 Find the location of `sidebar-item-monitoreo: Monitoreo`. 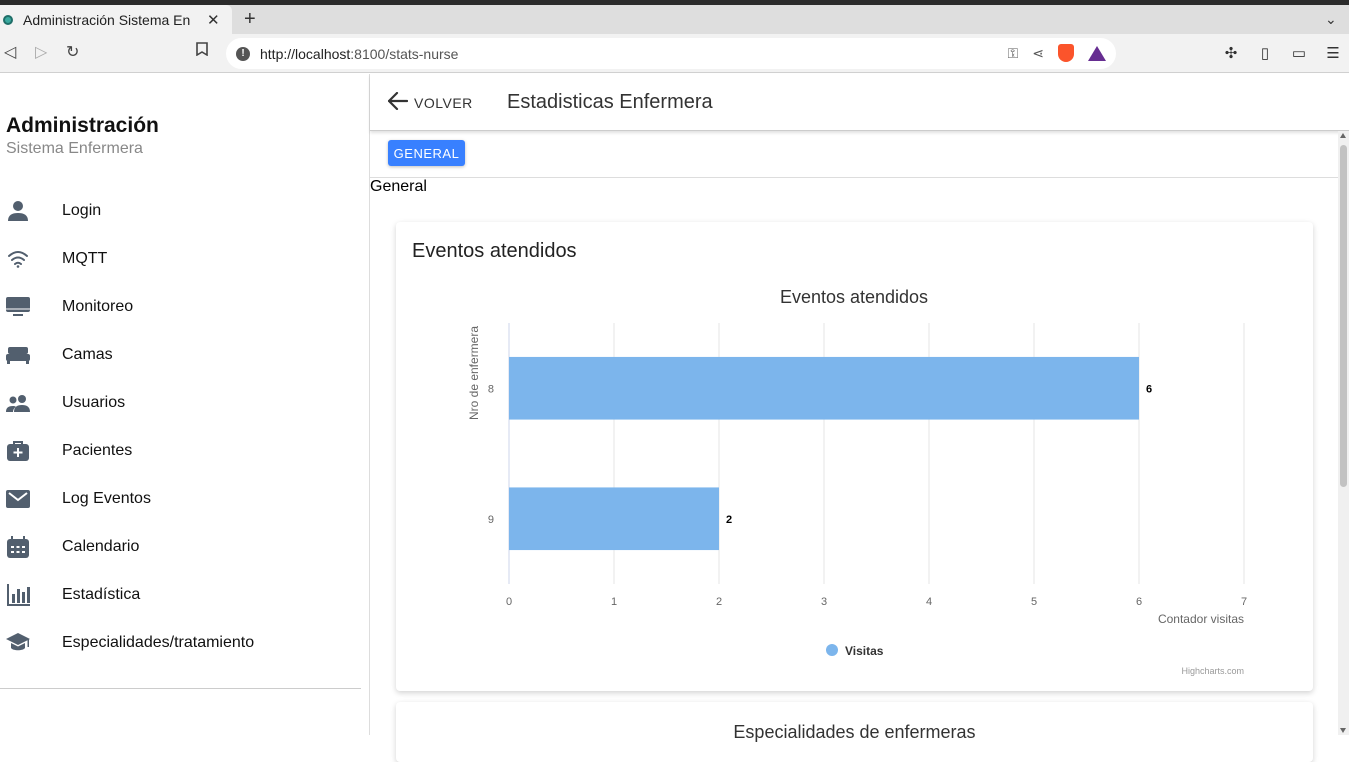

sidebar-item-monitoreo: Monitoreo is located at coordinates (180, 307).